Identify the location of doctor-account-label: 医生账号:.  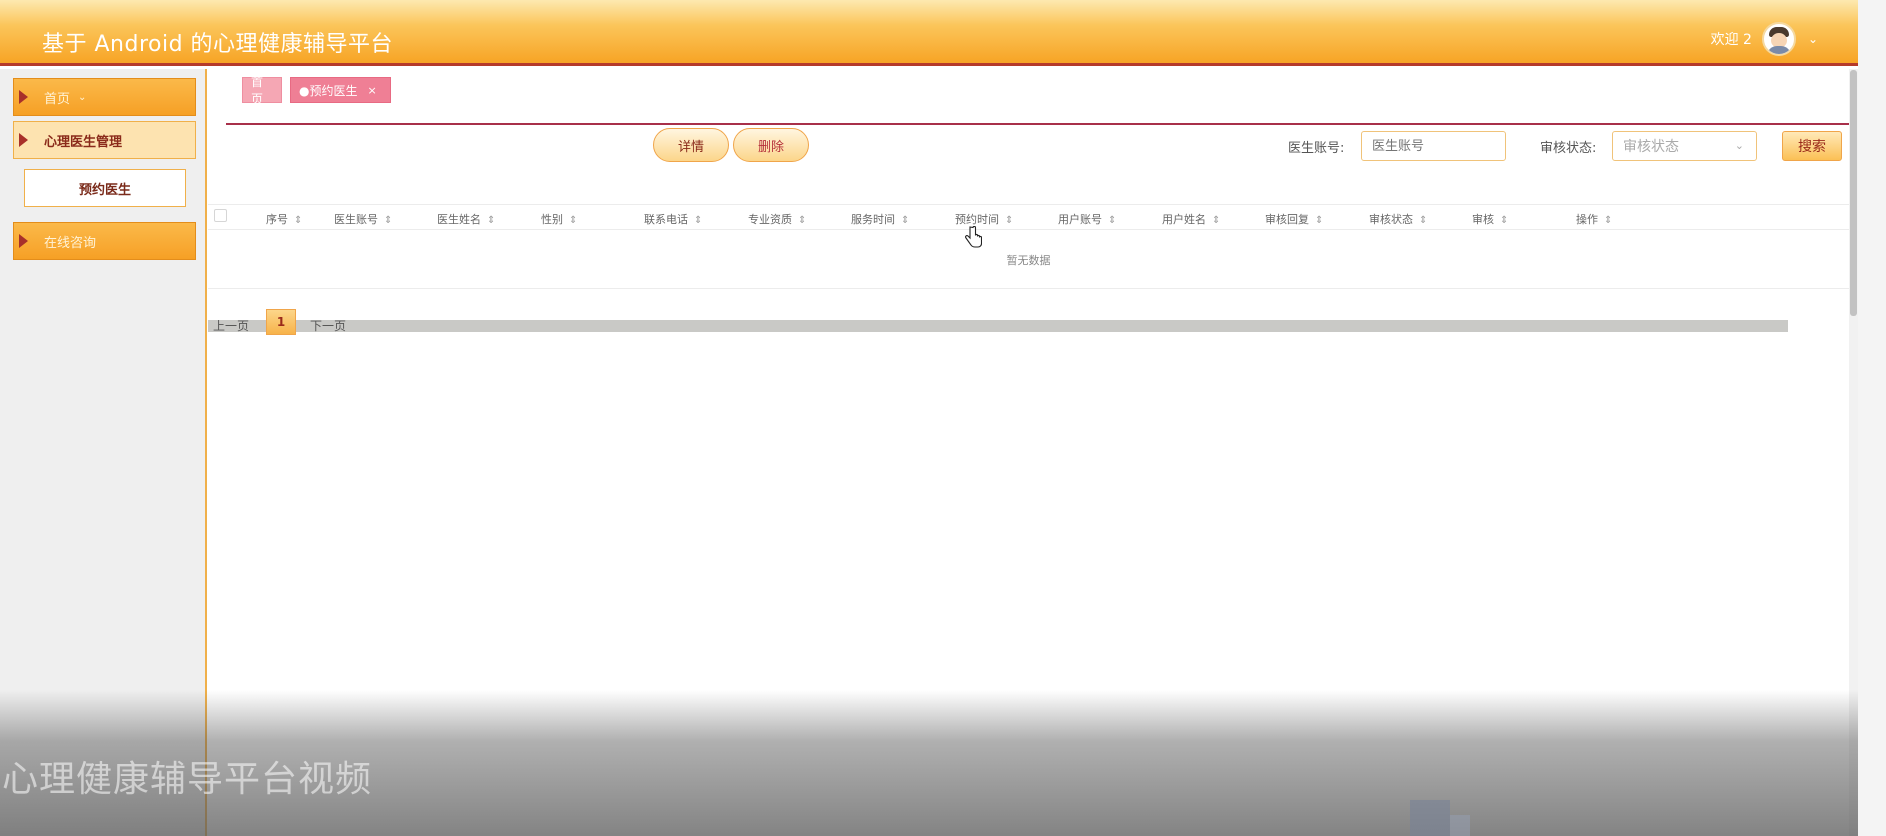
(1316, 148).